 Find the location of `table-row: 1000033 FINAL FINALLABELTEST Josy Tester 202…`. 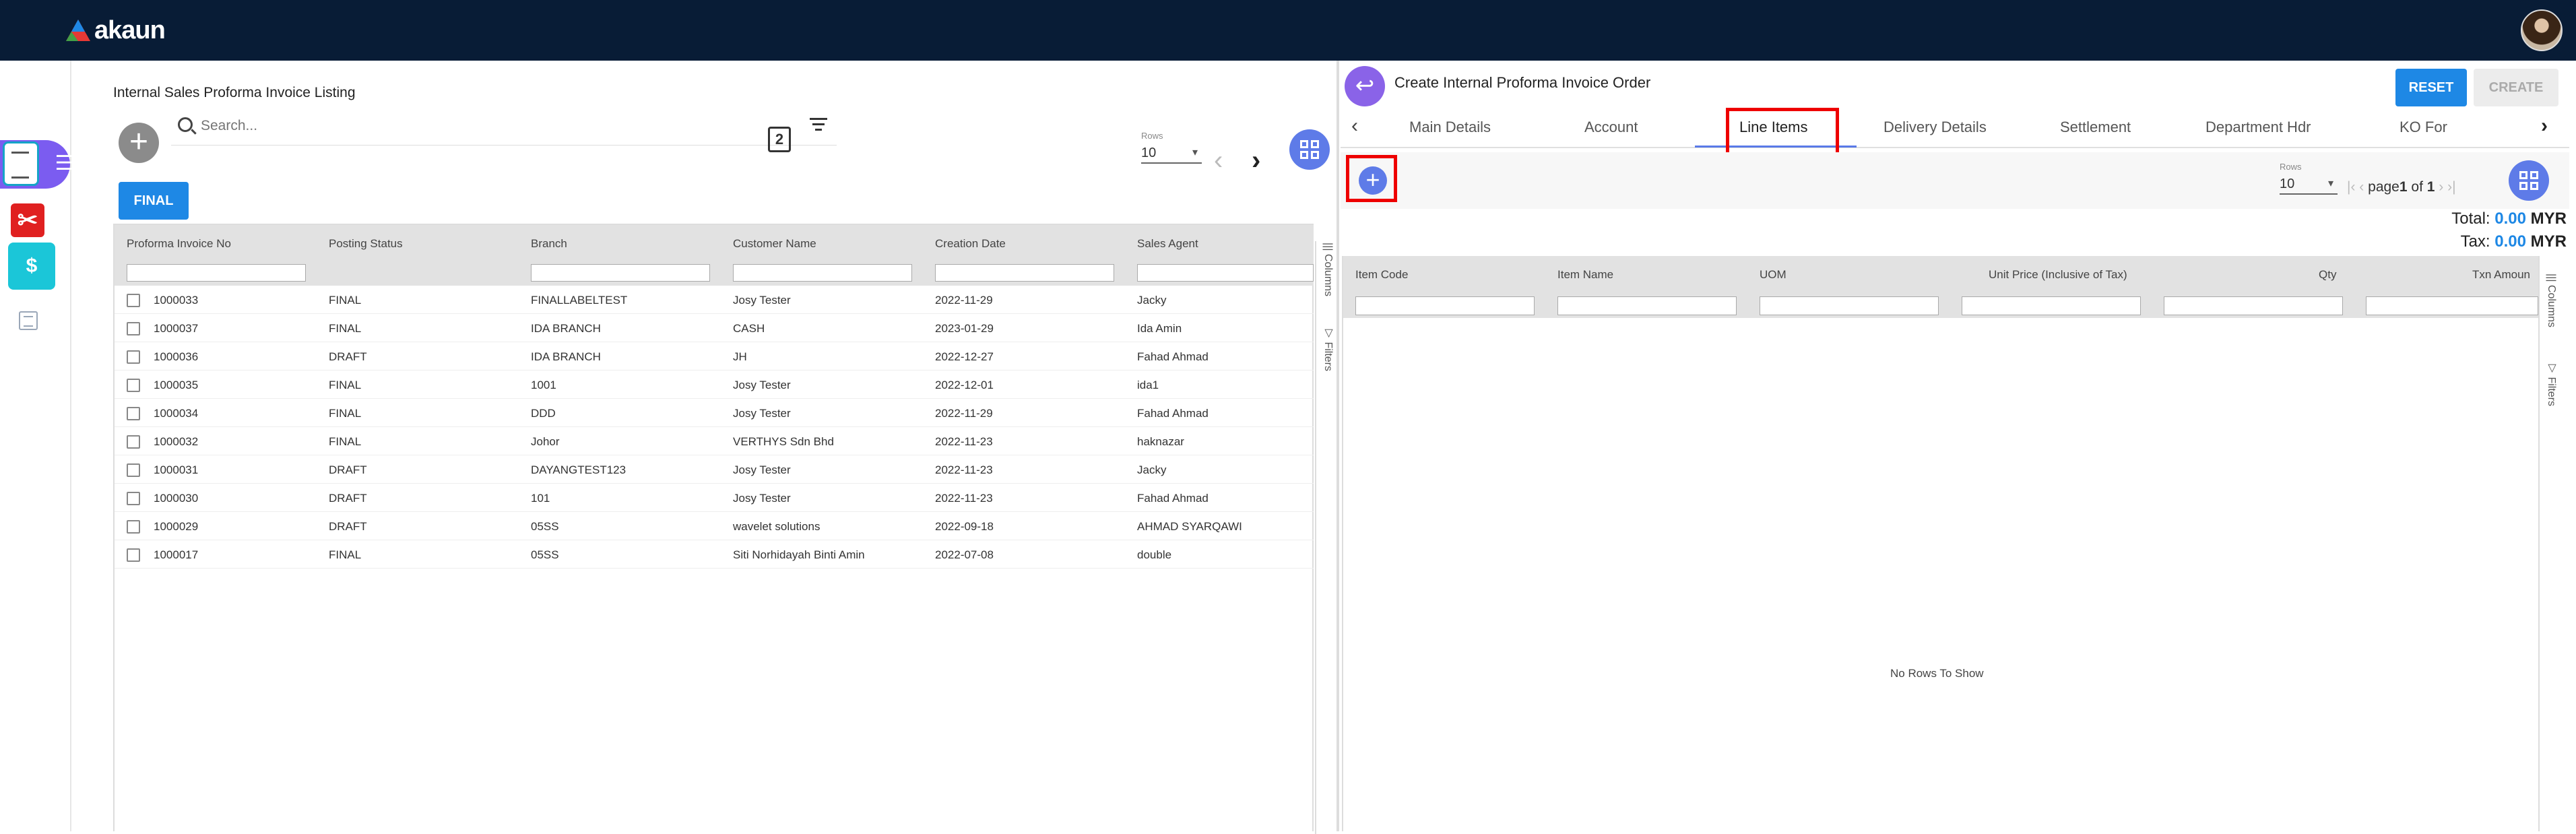

table-row: 1000033 FINAL FINALLABELTEST Josy Tester 202… is located at coordinates (715, 300).